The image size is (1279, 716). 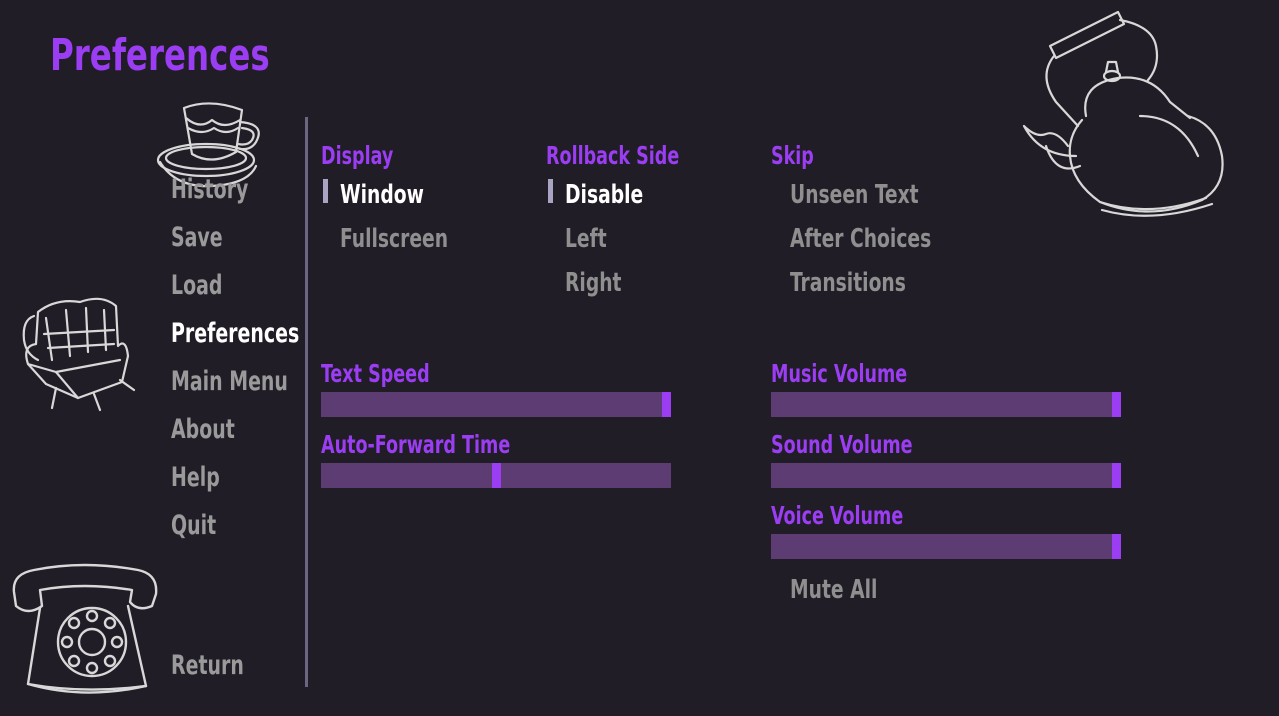 What do you see at coordinates (79, 353) in the screenshot?
I see `armchair-icon` at bounding box center [79, 353].